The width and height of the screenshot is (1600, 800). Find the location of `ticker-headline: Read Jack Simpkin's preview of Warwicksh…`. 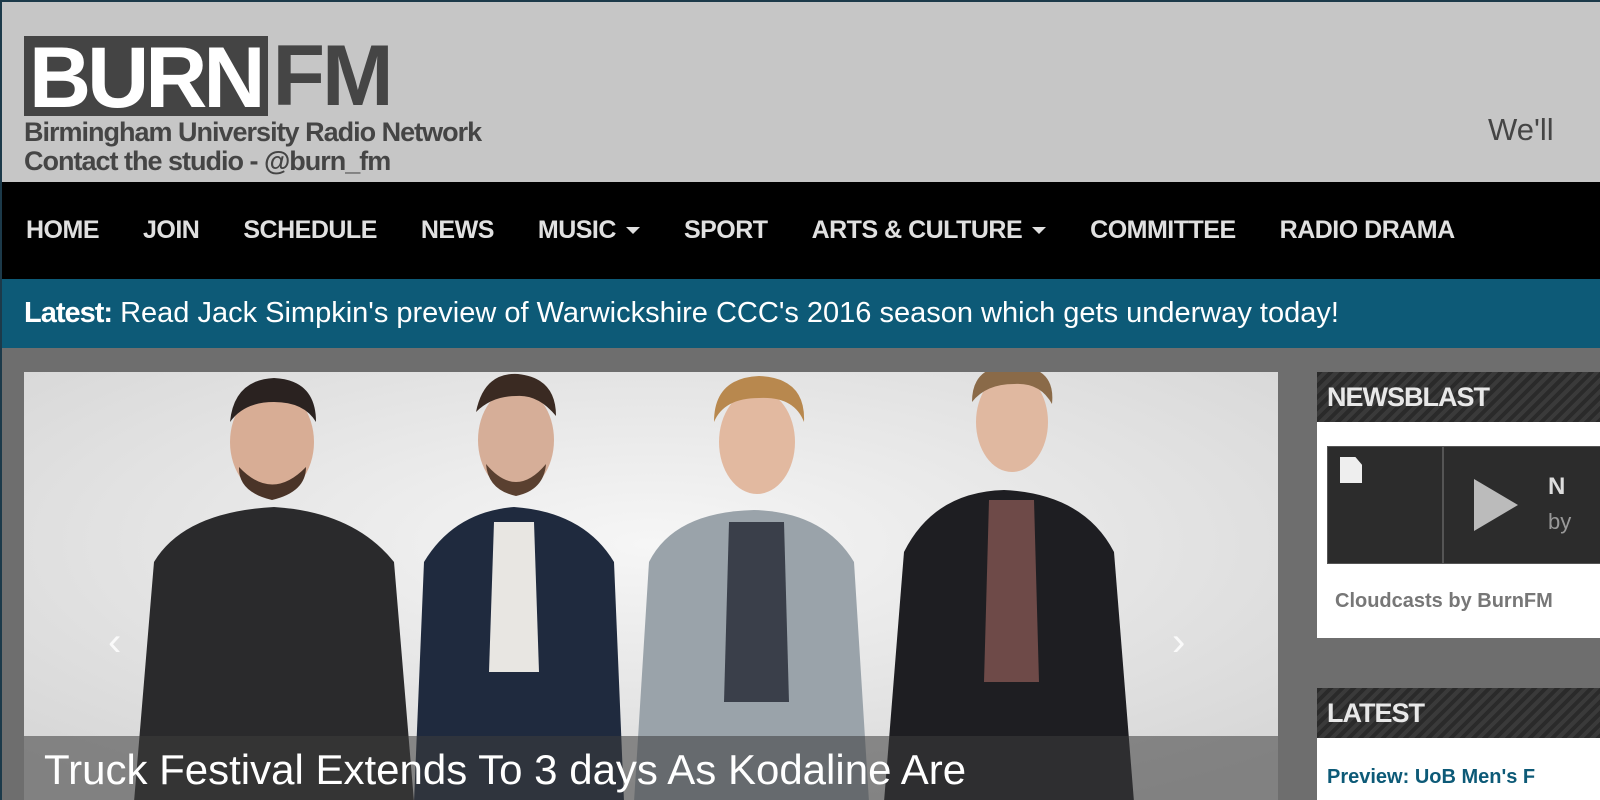

ticker-headline: Read Jack Simpkin's preview of Warwicksh… is located at coordinates (729, 313).